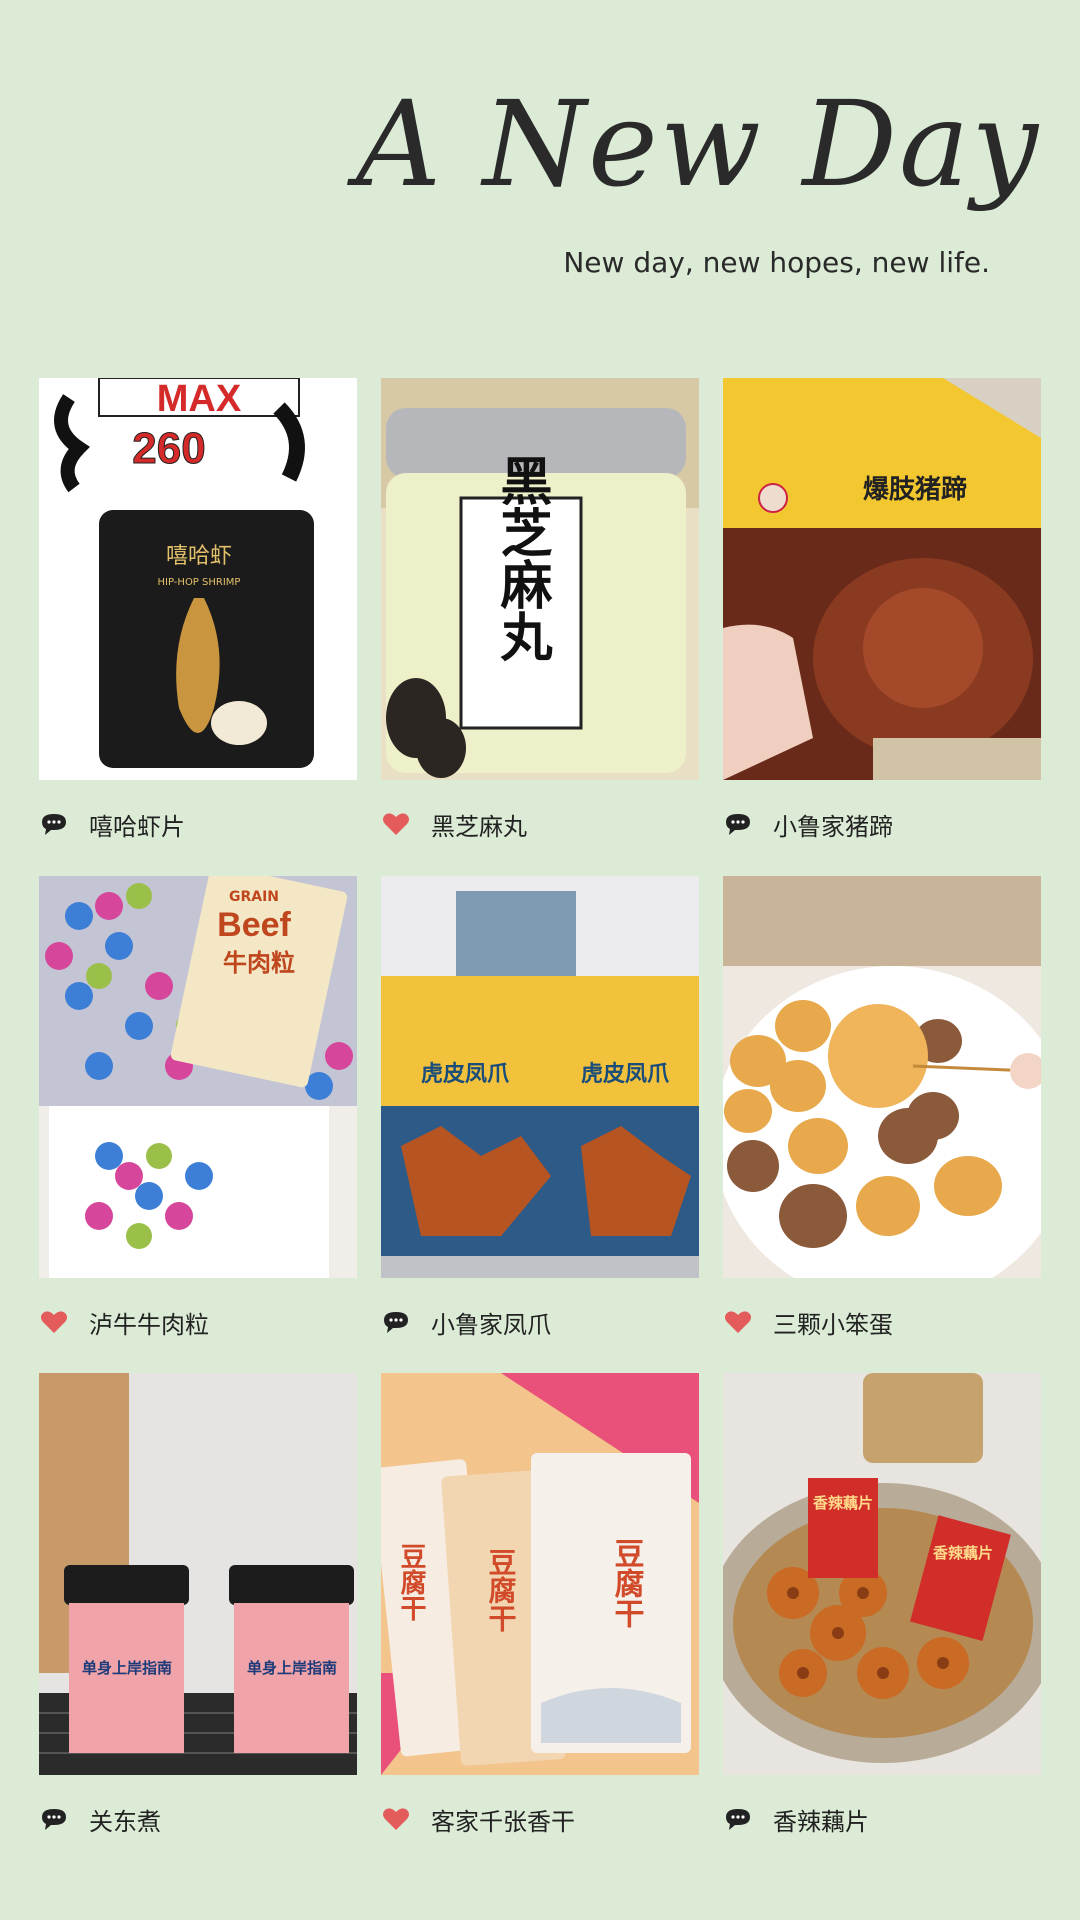  What do you see at coordinates (540, 1077) in the screenshot?
I see `product-image: 虎皮凤爪 虎皮凤爪` at bounding box center [540, 1077].